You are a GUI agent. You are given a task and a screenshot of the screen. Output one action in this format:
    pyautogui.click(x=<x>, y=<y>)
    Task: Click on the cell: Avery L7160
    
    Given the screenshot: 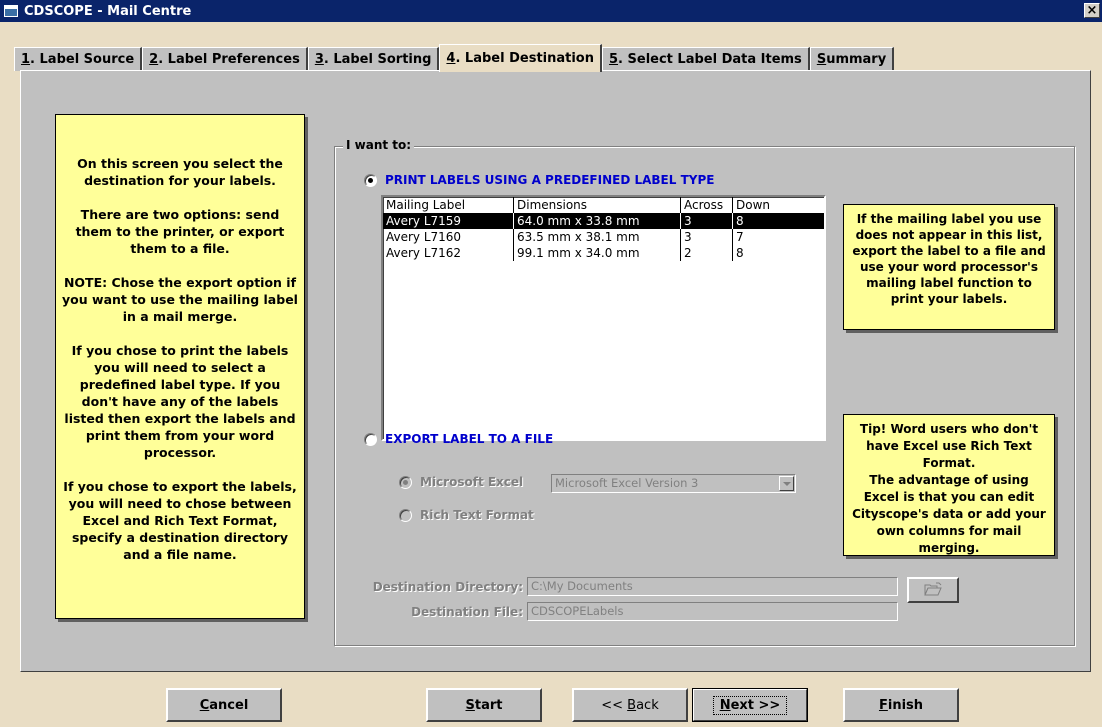 What is the action you would take?
    pyautogui.click(x=448, y=237)
    